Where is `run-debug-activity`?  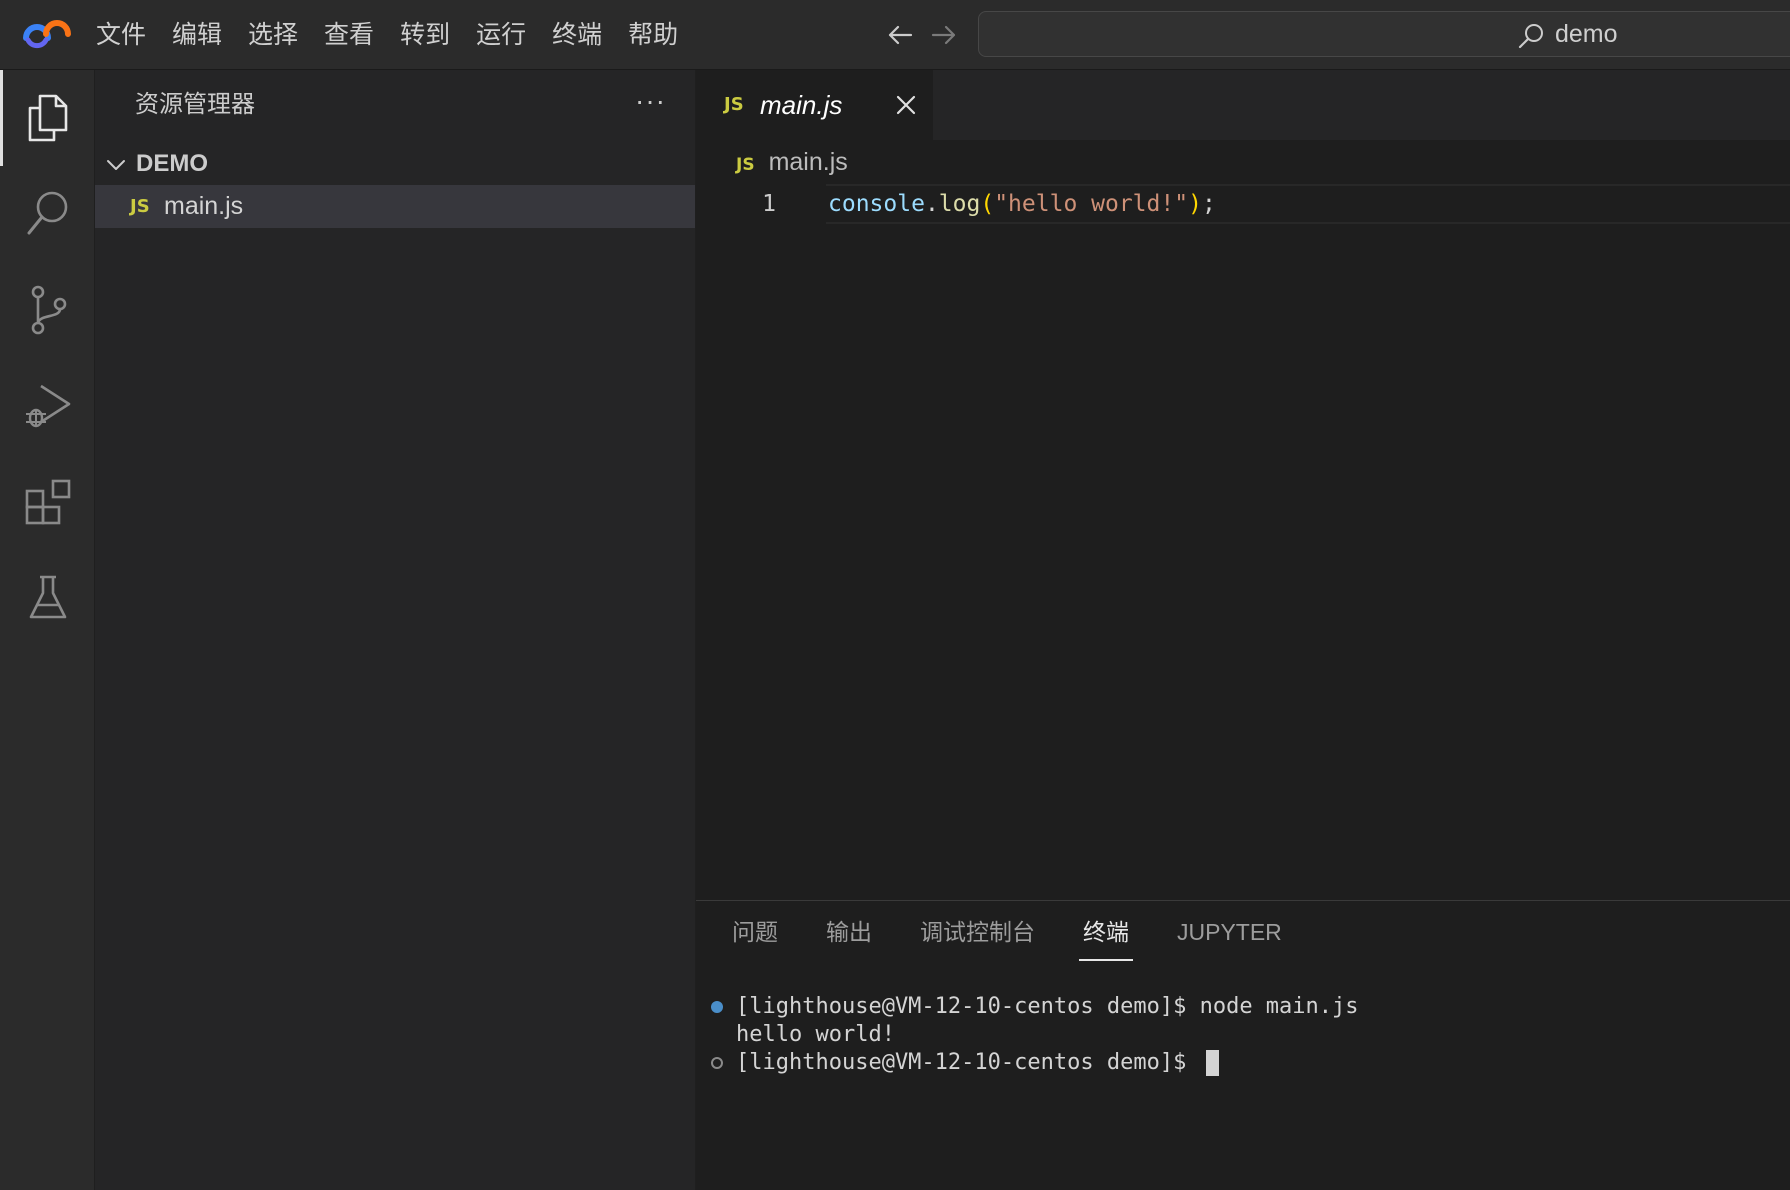
run-debug-activity is located at coordinates (47, 406).